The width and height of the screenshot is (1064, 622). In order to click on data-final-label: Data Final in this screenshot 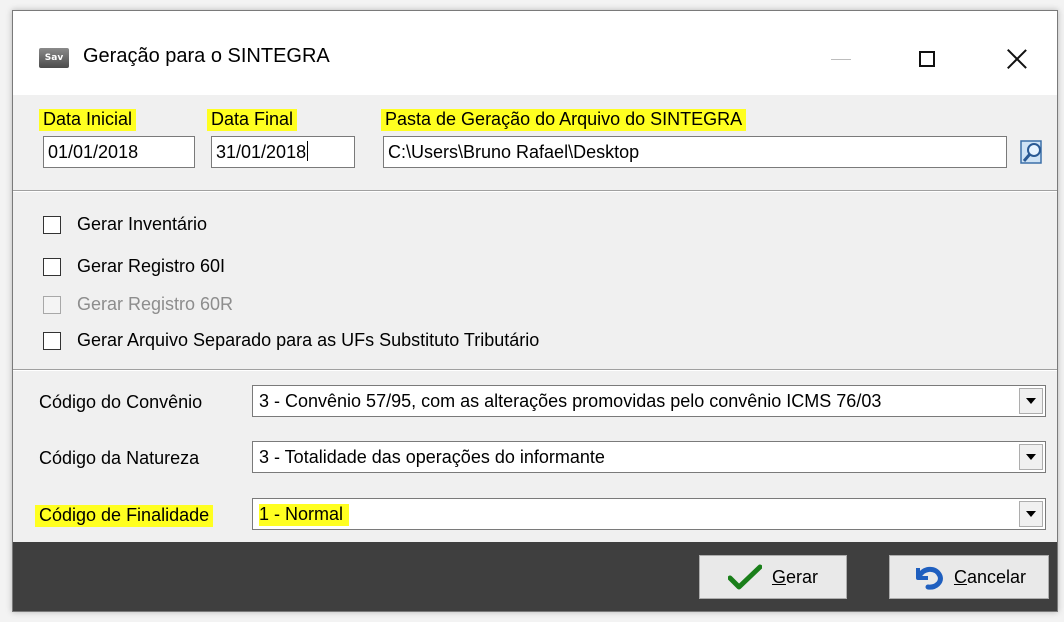, I will do `click(252, 120)`.